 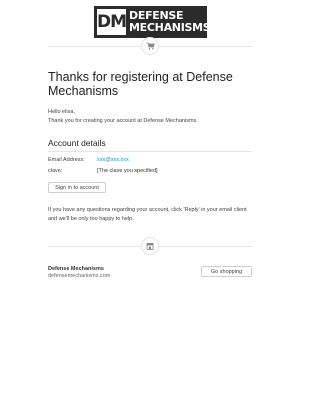 I want to click on logo-line-2: MECHANISMS, so click(x=170, y=27).